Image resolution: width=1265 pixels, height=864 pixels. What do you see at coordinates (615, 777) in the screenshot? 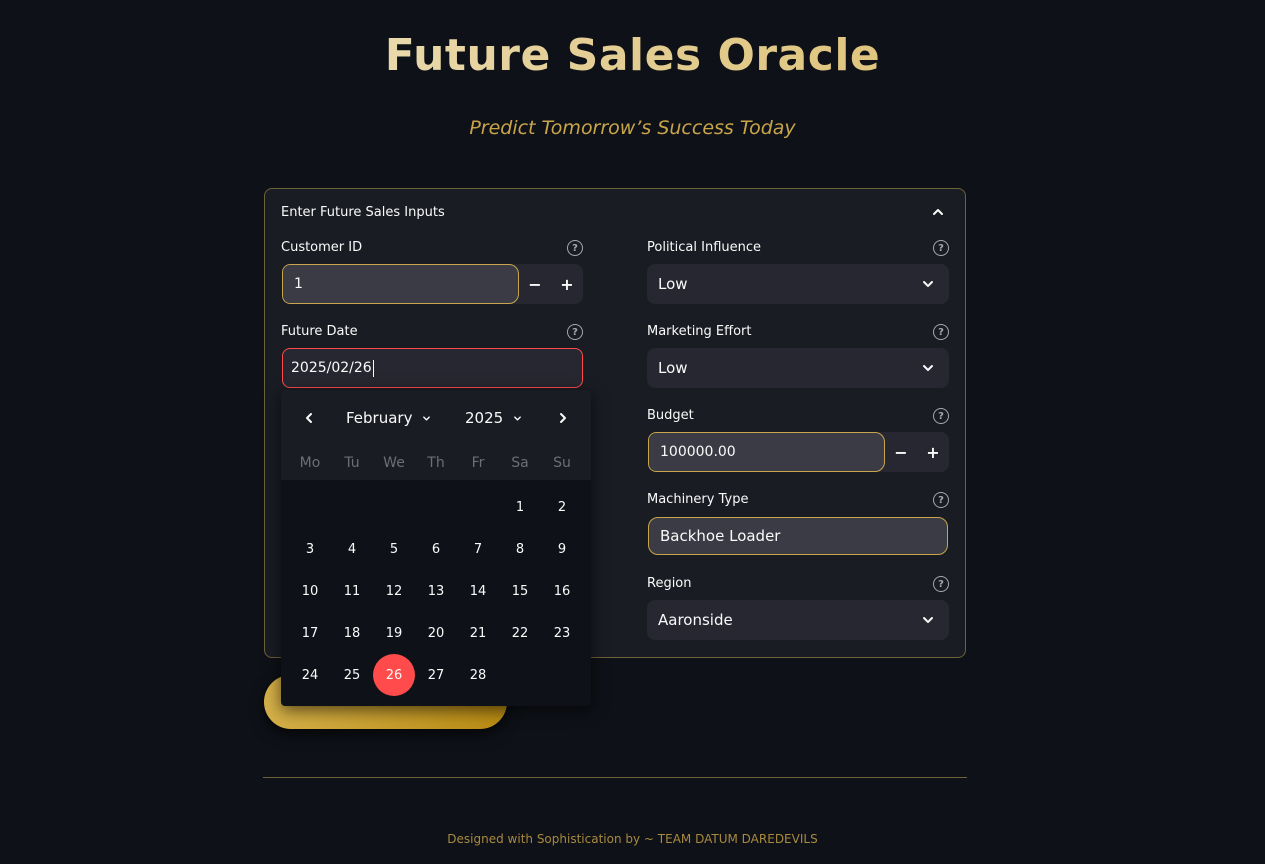
I see `footer-divider` at bounding box center [615, 777].